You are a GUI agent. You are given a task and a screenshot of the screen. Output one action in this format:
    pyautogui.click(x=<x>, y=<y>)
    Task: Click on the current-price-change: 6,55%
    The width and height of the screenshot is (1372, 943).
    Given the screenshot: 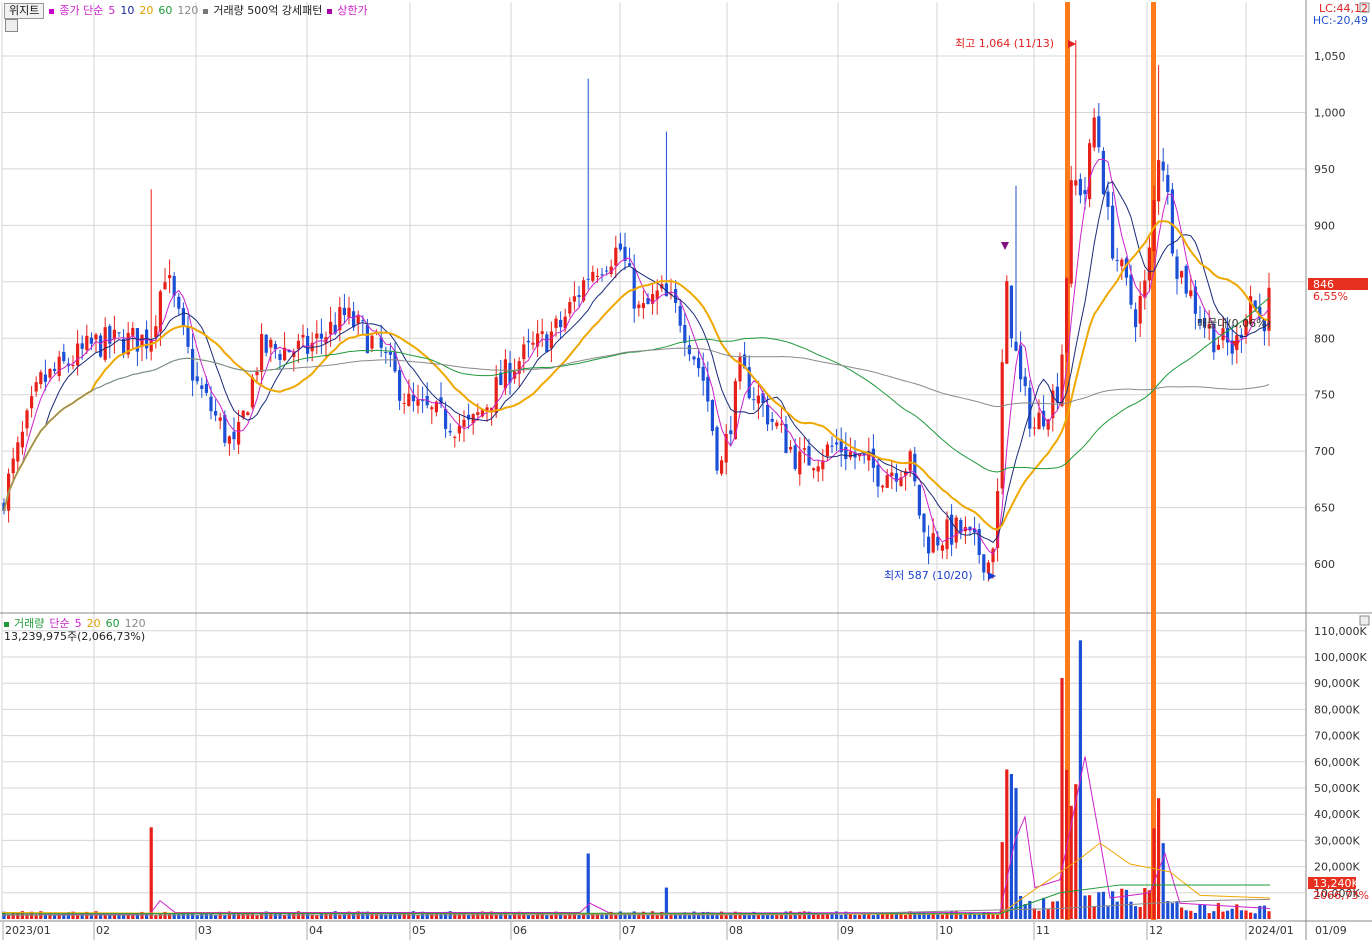 What is the action you would take?
    pyautogui.click(x=1330, y=296)
    